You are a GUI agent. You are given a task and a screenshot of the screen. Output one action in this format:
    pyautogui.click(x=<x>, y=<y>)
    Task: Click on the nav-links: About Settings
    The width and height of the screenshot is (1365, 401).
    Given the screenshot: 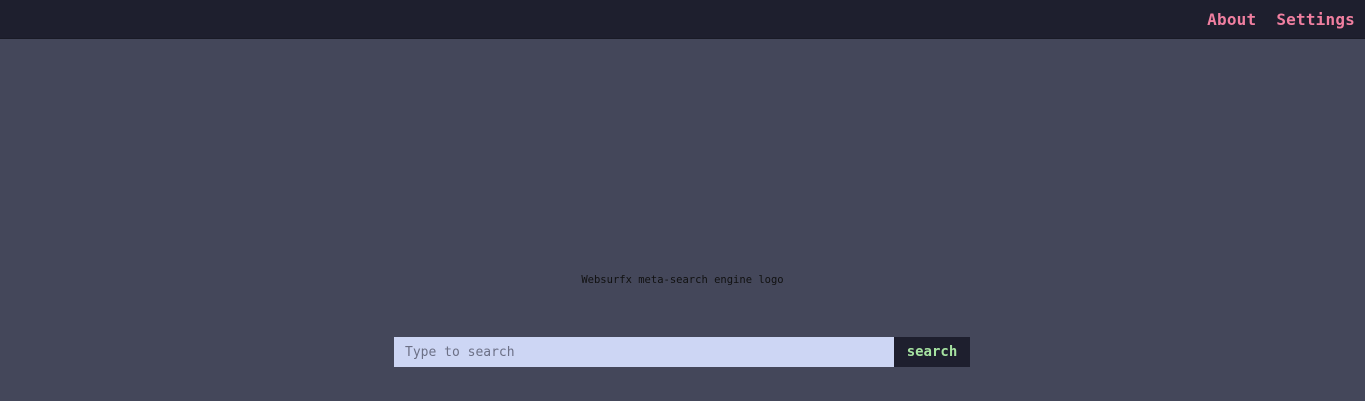 What is the action you would take?
    pyautogui.click(x=1281, y=19)
    